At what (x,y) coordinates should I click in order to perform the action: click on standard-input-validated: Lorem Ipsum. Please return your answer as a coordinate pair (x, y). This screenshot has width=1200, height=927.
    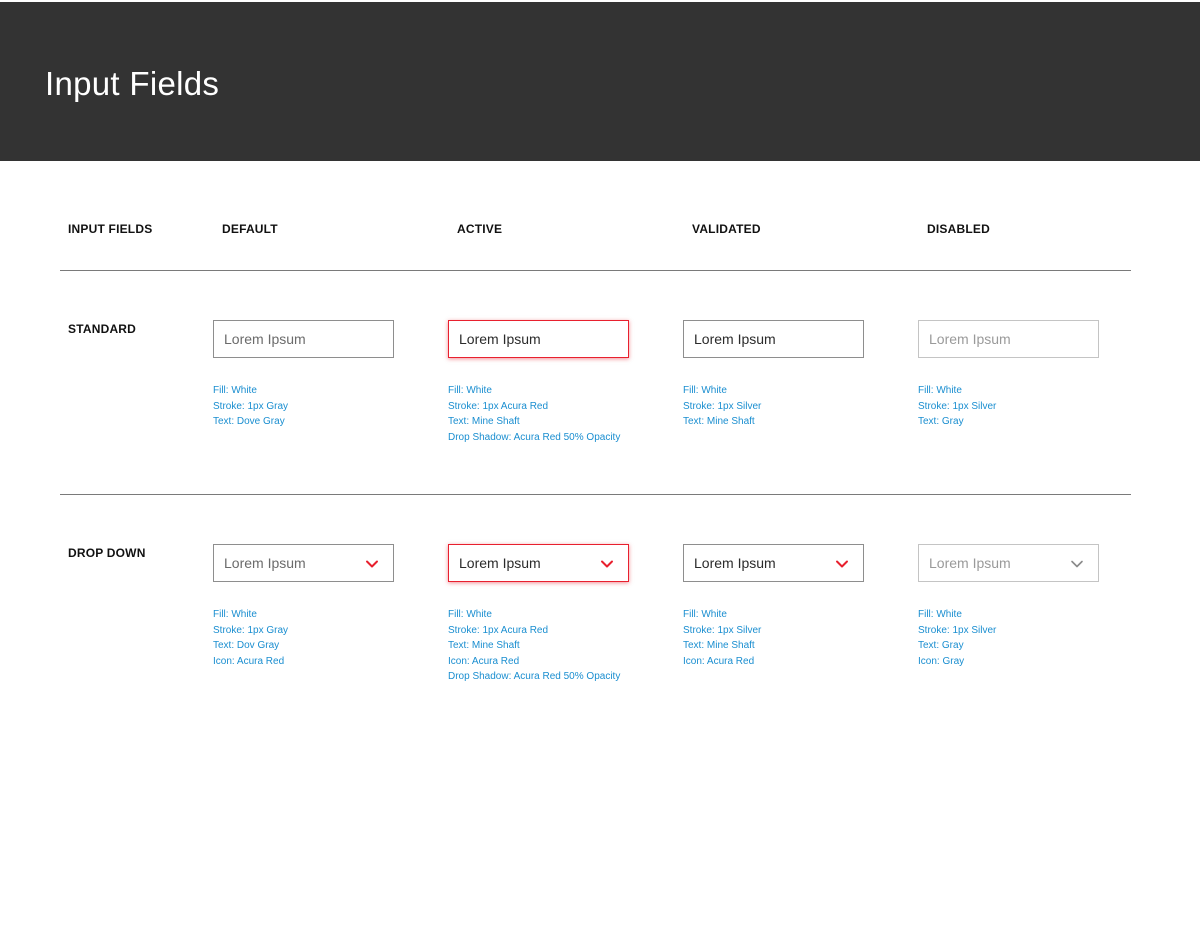
    Looking at the image, I should click on (773, 339).